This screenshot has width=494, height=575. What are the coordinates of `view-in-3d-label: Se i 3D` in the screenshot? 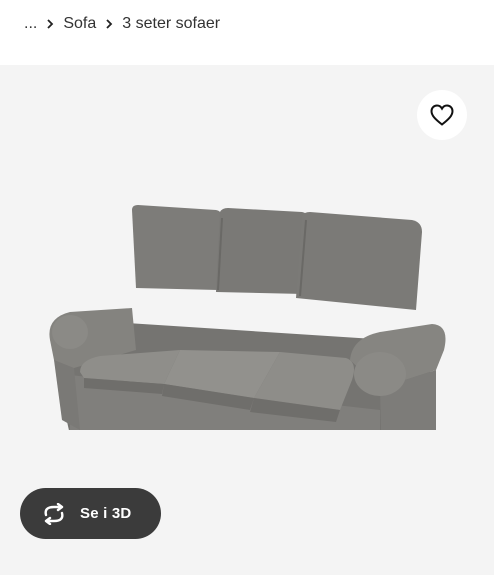 It's located at (106, 513).